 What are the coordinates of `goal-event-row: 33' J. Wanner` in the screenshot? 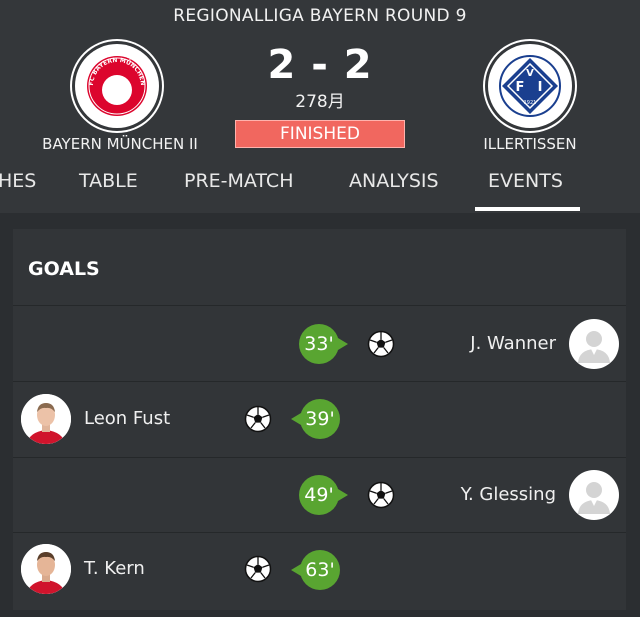 It's located at (319, 343).